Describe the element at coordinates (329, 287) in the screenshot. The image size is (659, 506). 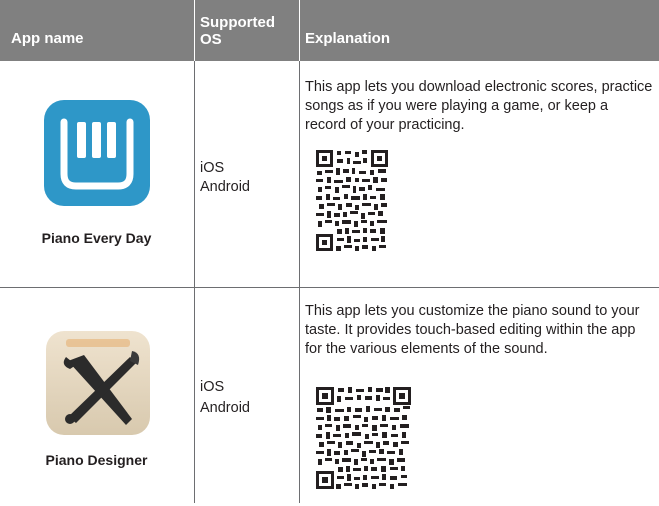
I see `row-divider` at that location.